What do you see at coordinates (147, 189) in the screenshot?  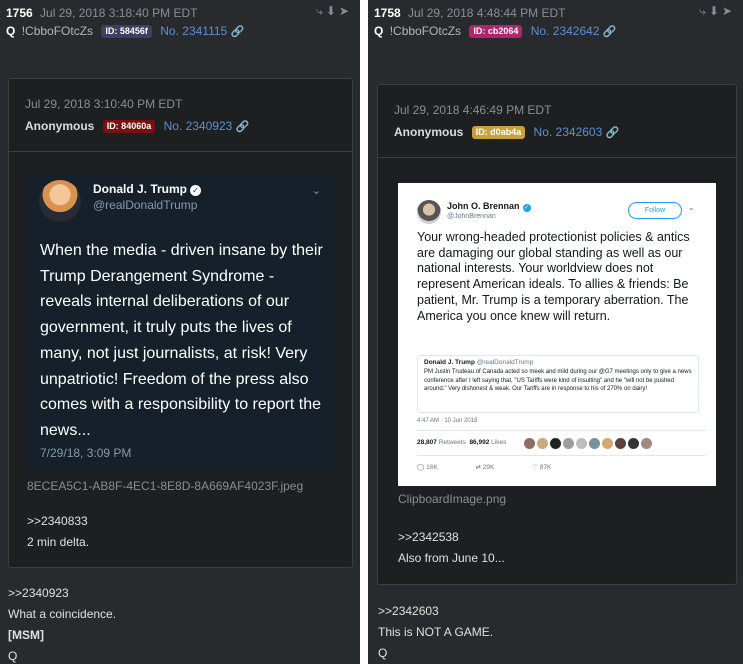 I see `tweet-author-line: Donald J. Trump ✓` at bounding box center [147, 189].